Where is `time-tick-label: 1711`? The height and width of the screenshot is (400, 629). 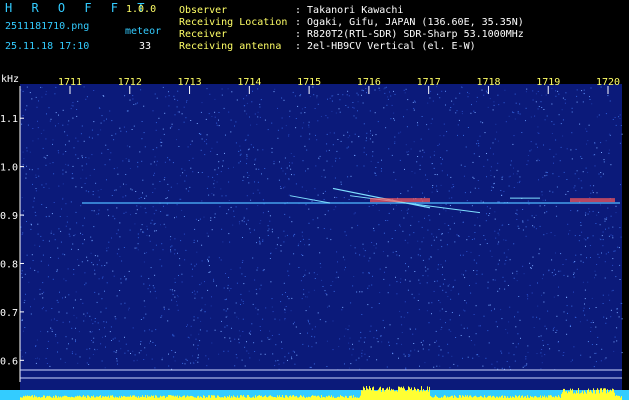
time-tick-label: 1711 is located at coordinates (70, 82).